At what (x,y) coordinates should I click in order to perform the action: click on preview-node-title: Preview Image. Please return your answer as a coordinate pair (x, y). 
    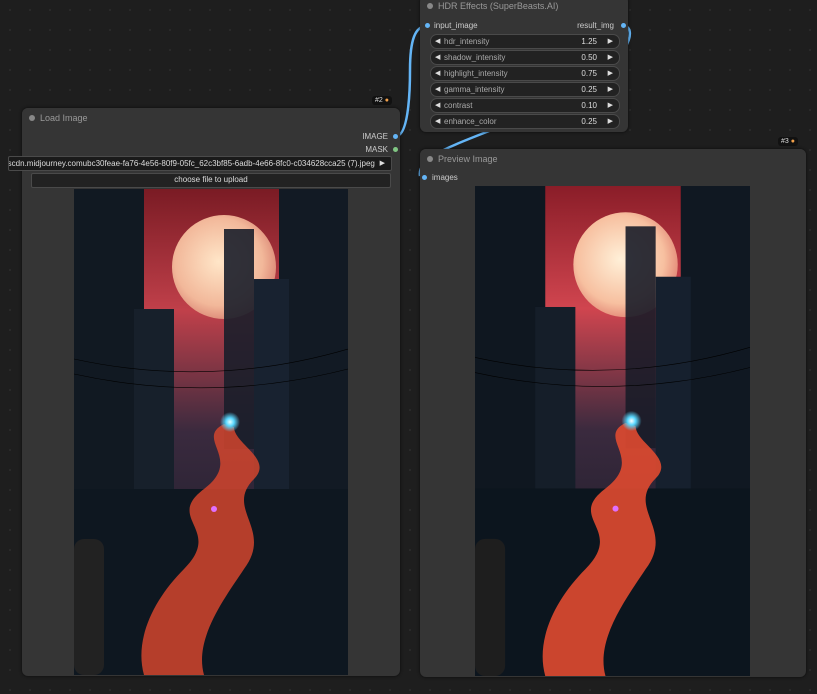
    Looking at the image, I should click on (468, 159).